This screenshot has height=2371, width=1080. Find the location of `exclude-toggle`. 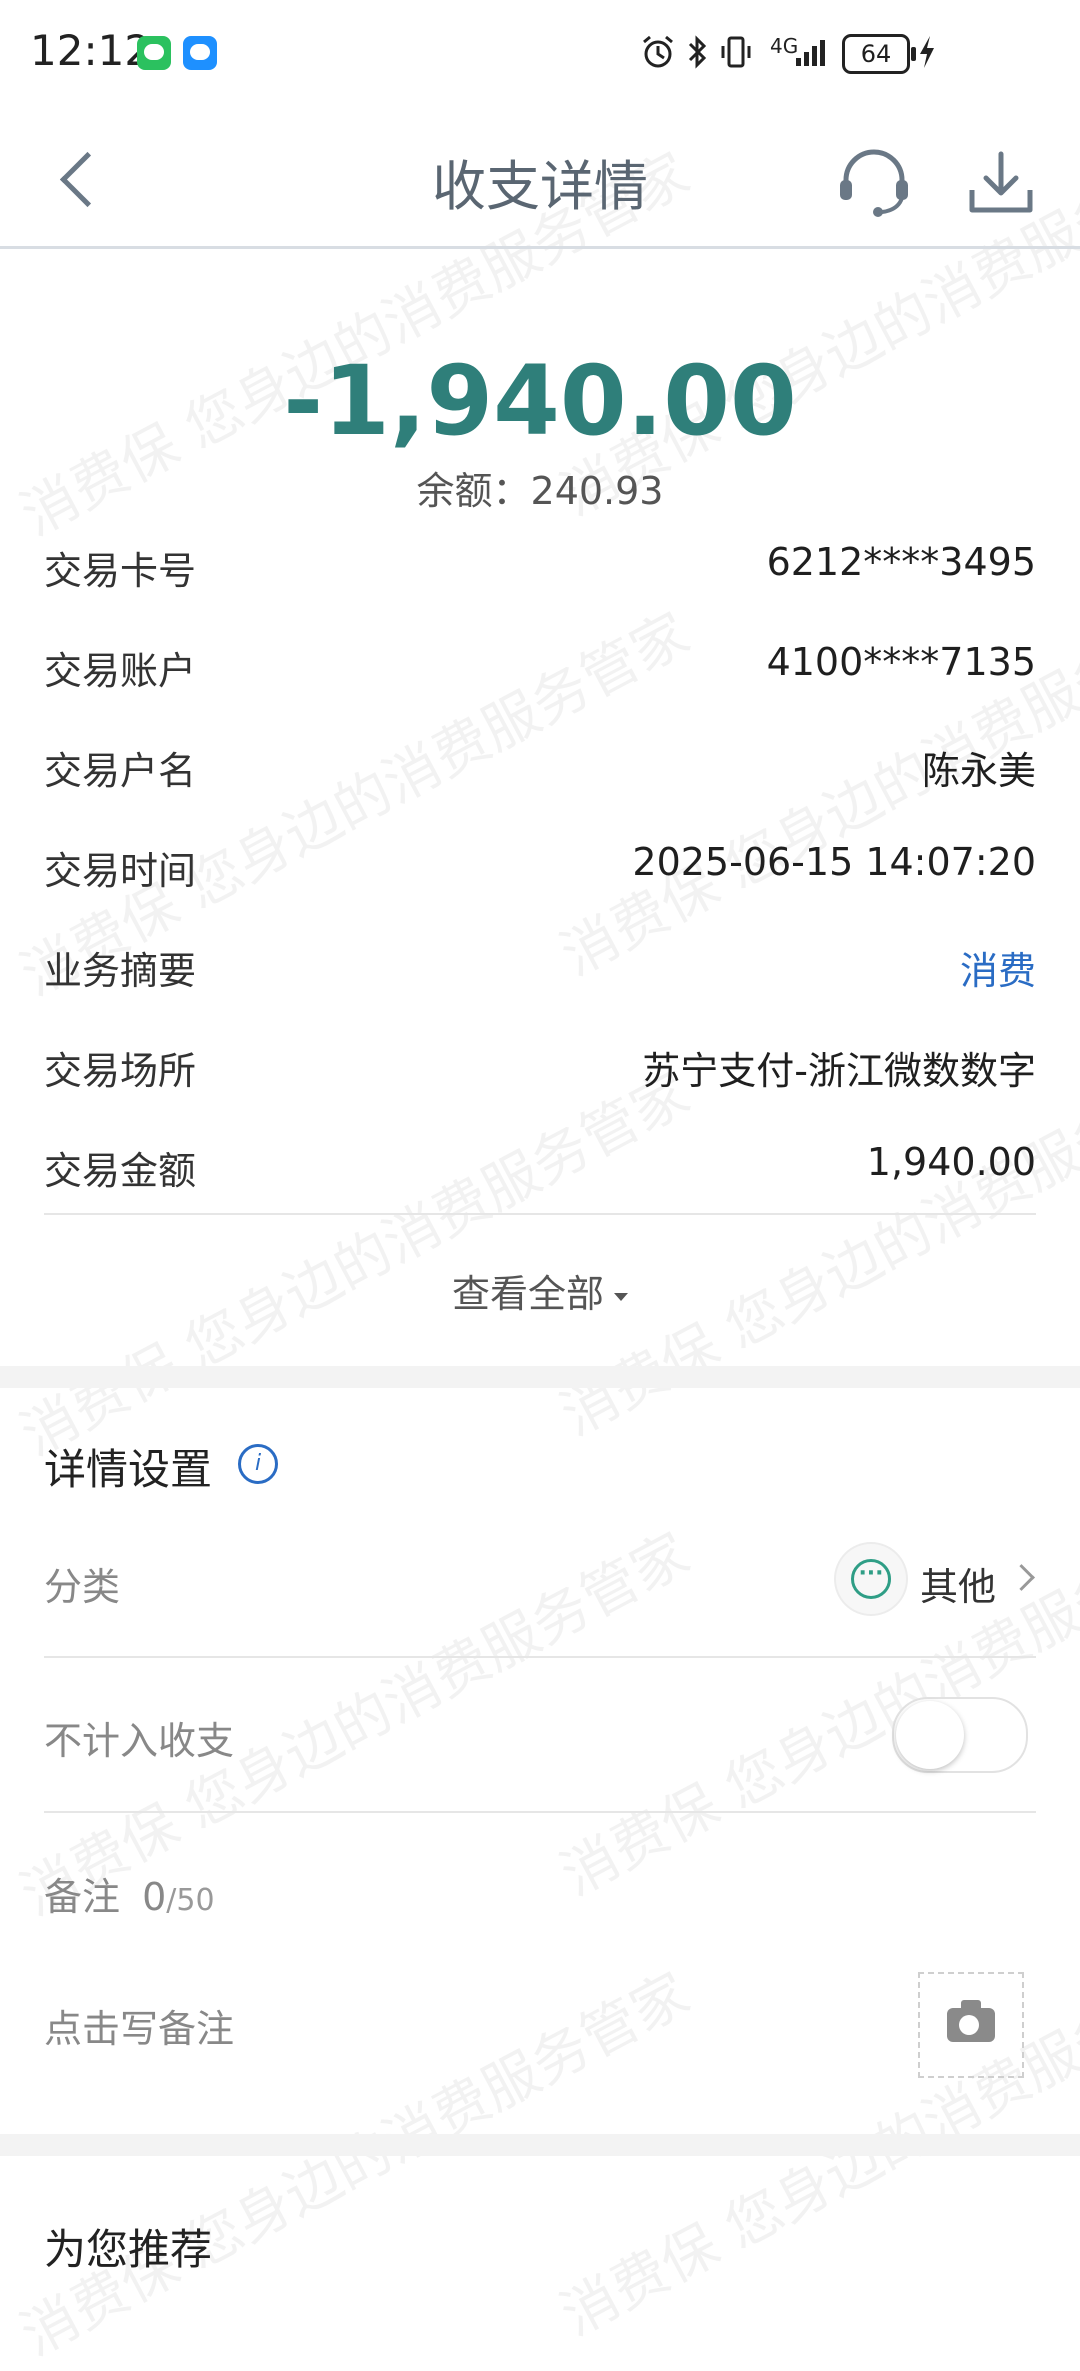

exclude-toggle is located at coordinates (960, 1735).